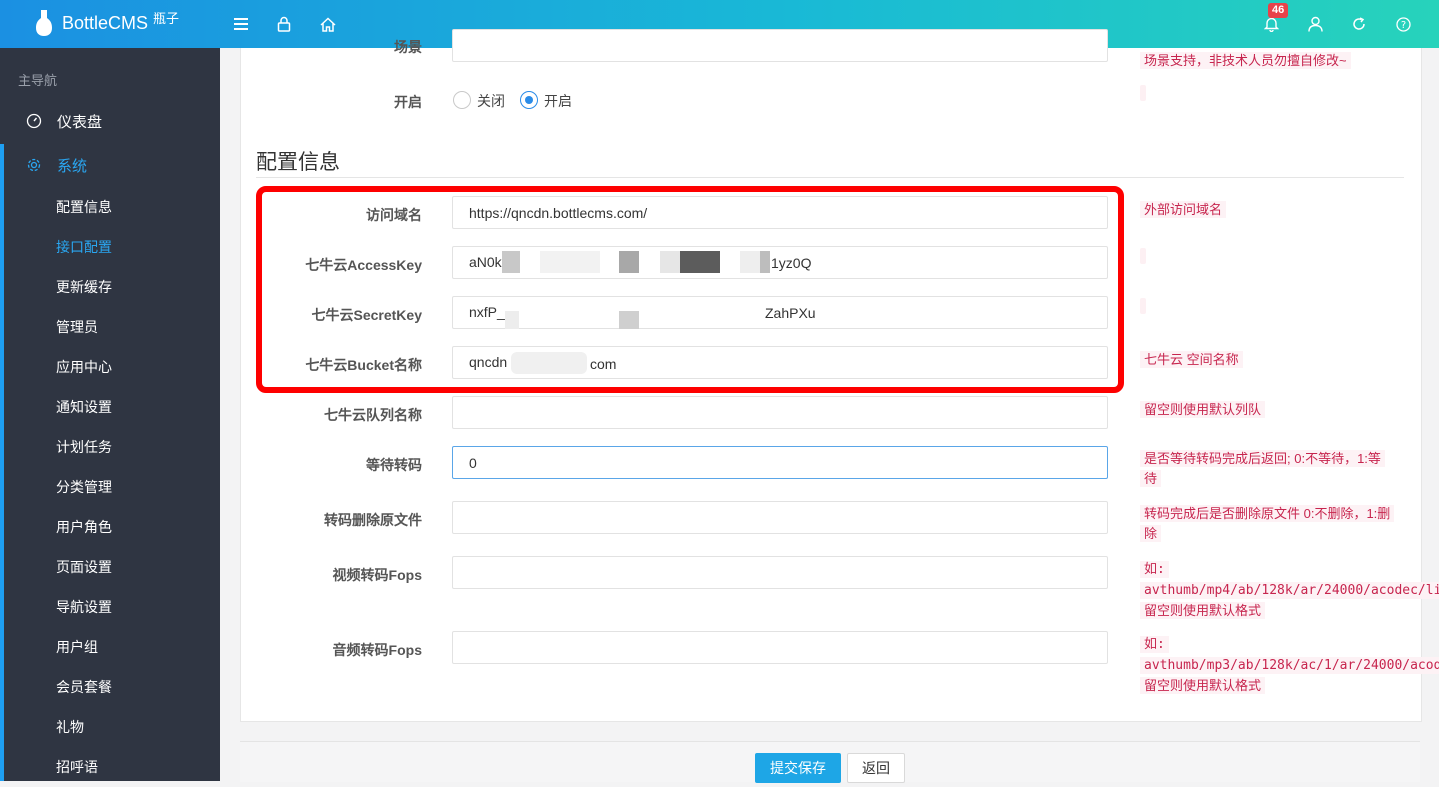  What do you see at coordinates (84, 447) in the screenshot?
I see `sidebar-subitem: 计划任务` at bounding box center [84, 447].